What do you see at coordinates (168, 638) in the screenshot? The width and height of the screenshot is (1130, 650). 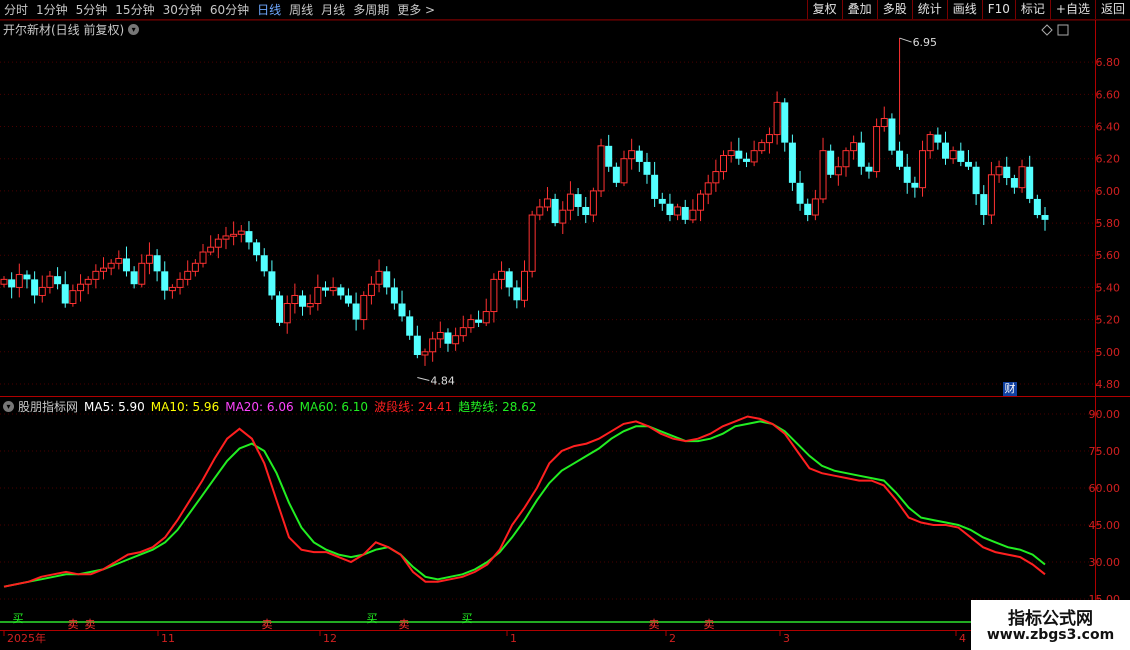 I see `x-axis-label: 11` at bounding box center [168, 638].